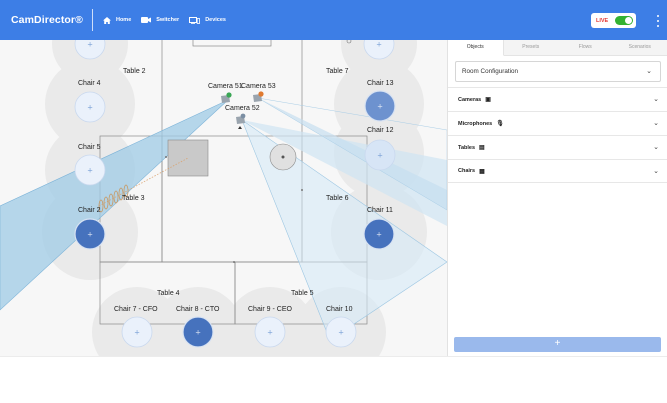  Describe the element at coordinates (475, 123) in the screenshot. I see `section-microphones-label: Microphones` at that location.